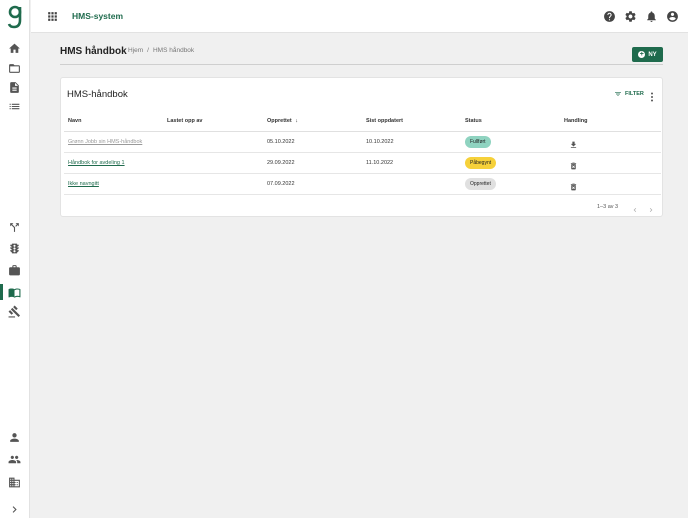  Describe the element at coordinates (362, 184) in the screenshot. I see `table-row: Ikke navngitt 07.09.2022 Opprettet` at that location.